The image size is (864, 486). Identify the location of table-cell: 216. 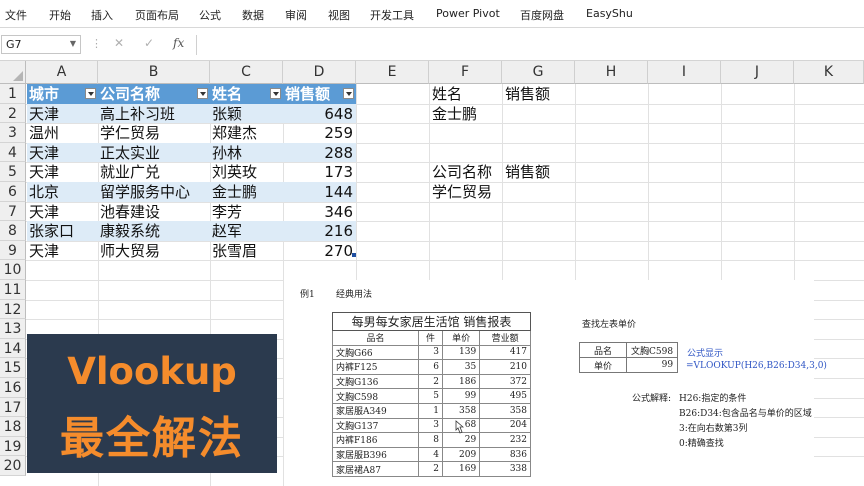
(319, 231).